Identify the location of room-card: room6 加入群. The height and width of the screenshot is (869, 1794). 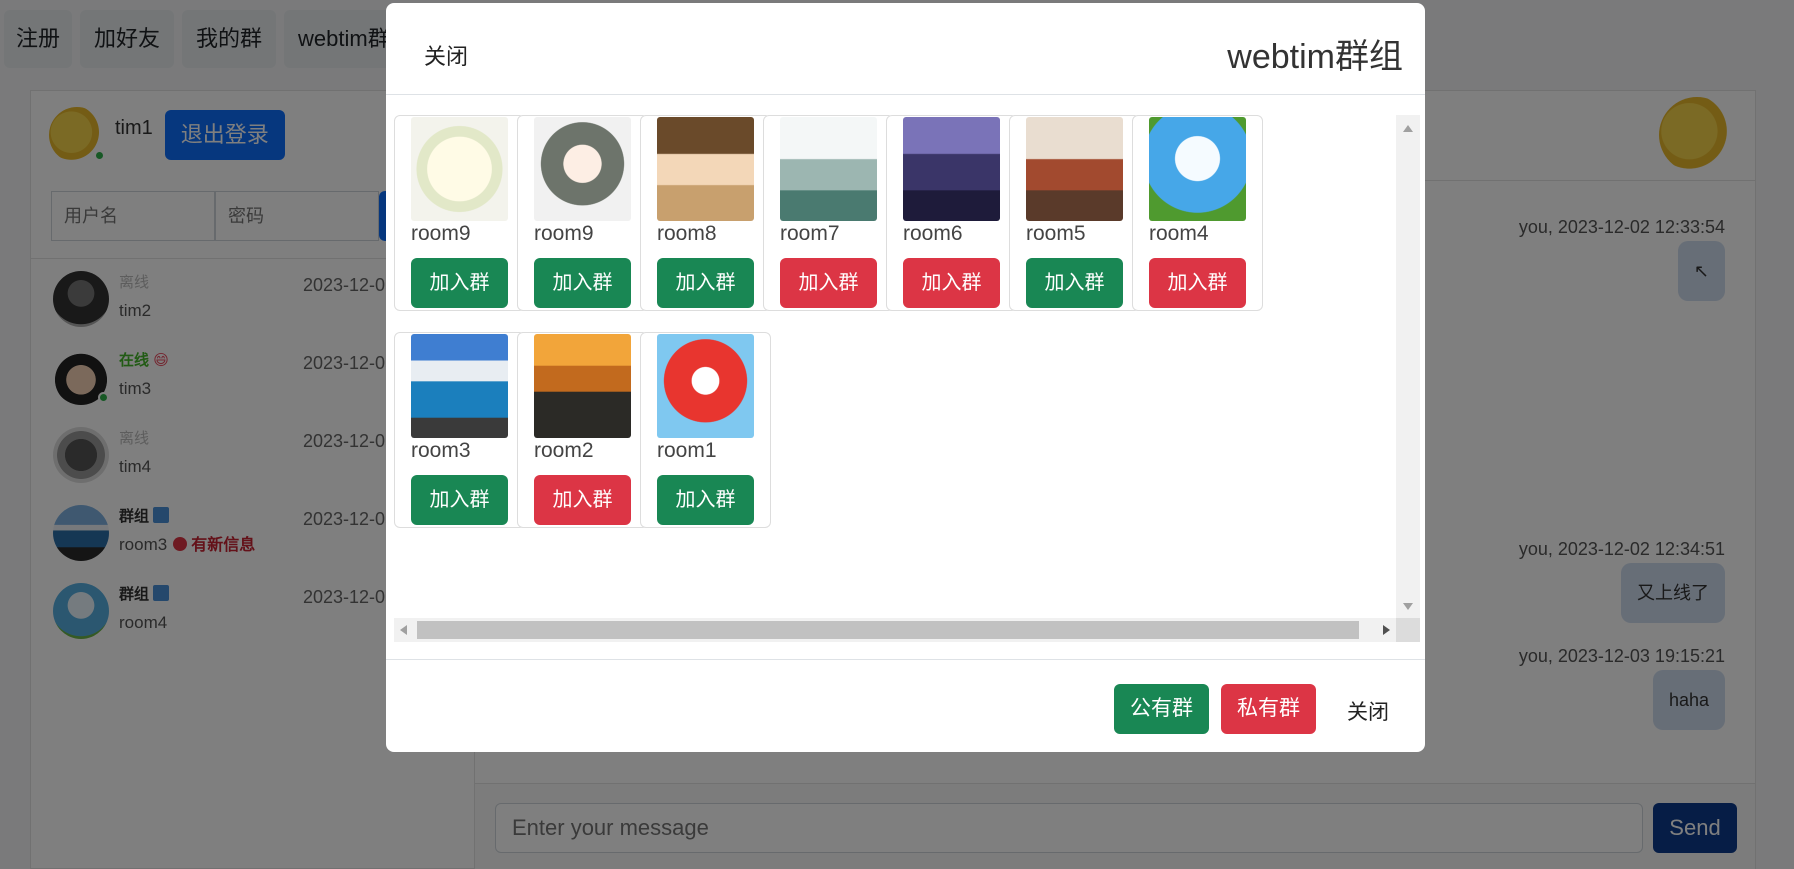
(951, 213).